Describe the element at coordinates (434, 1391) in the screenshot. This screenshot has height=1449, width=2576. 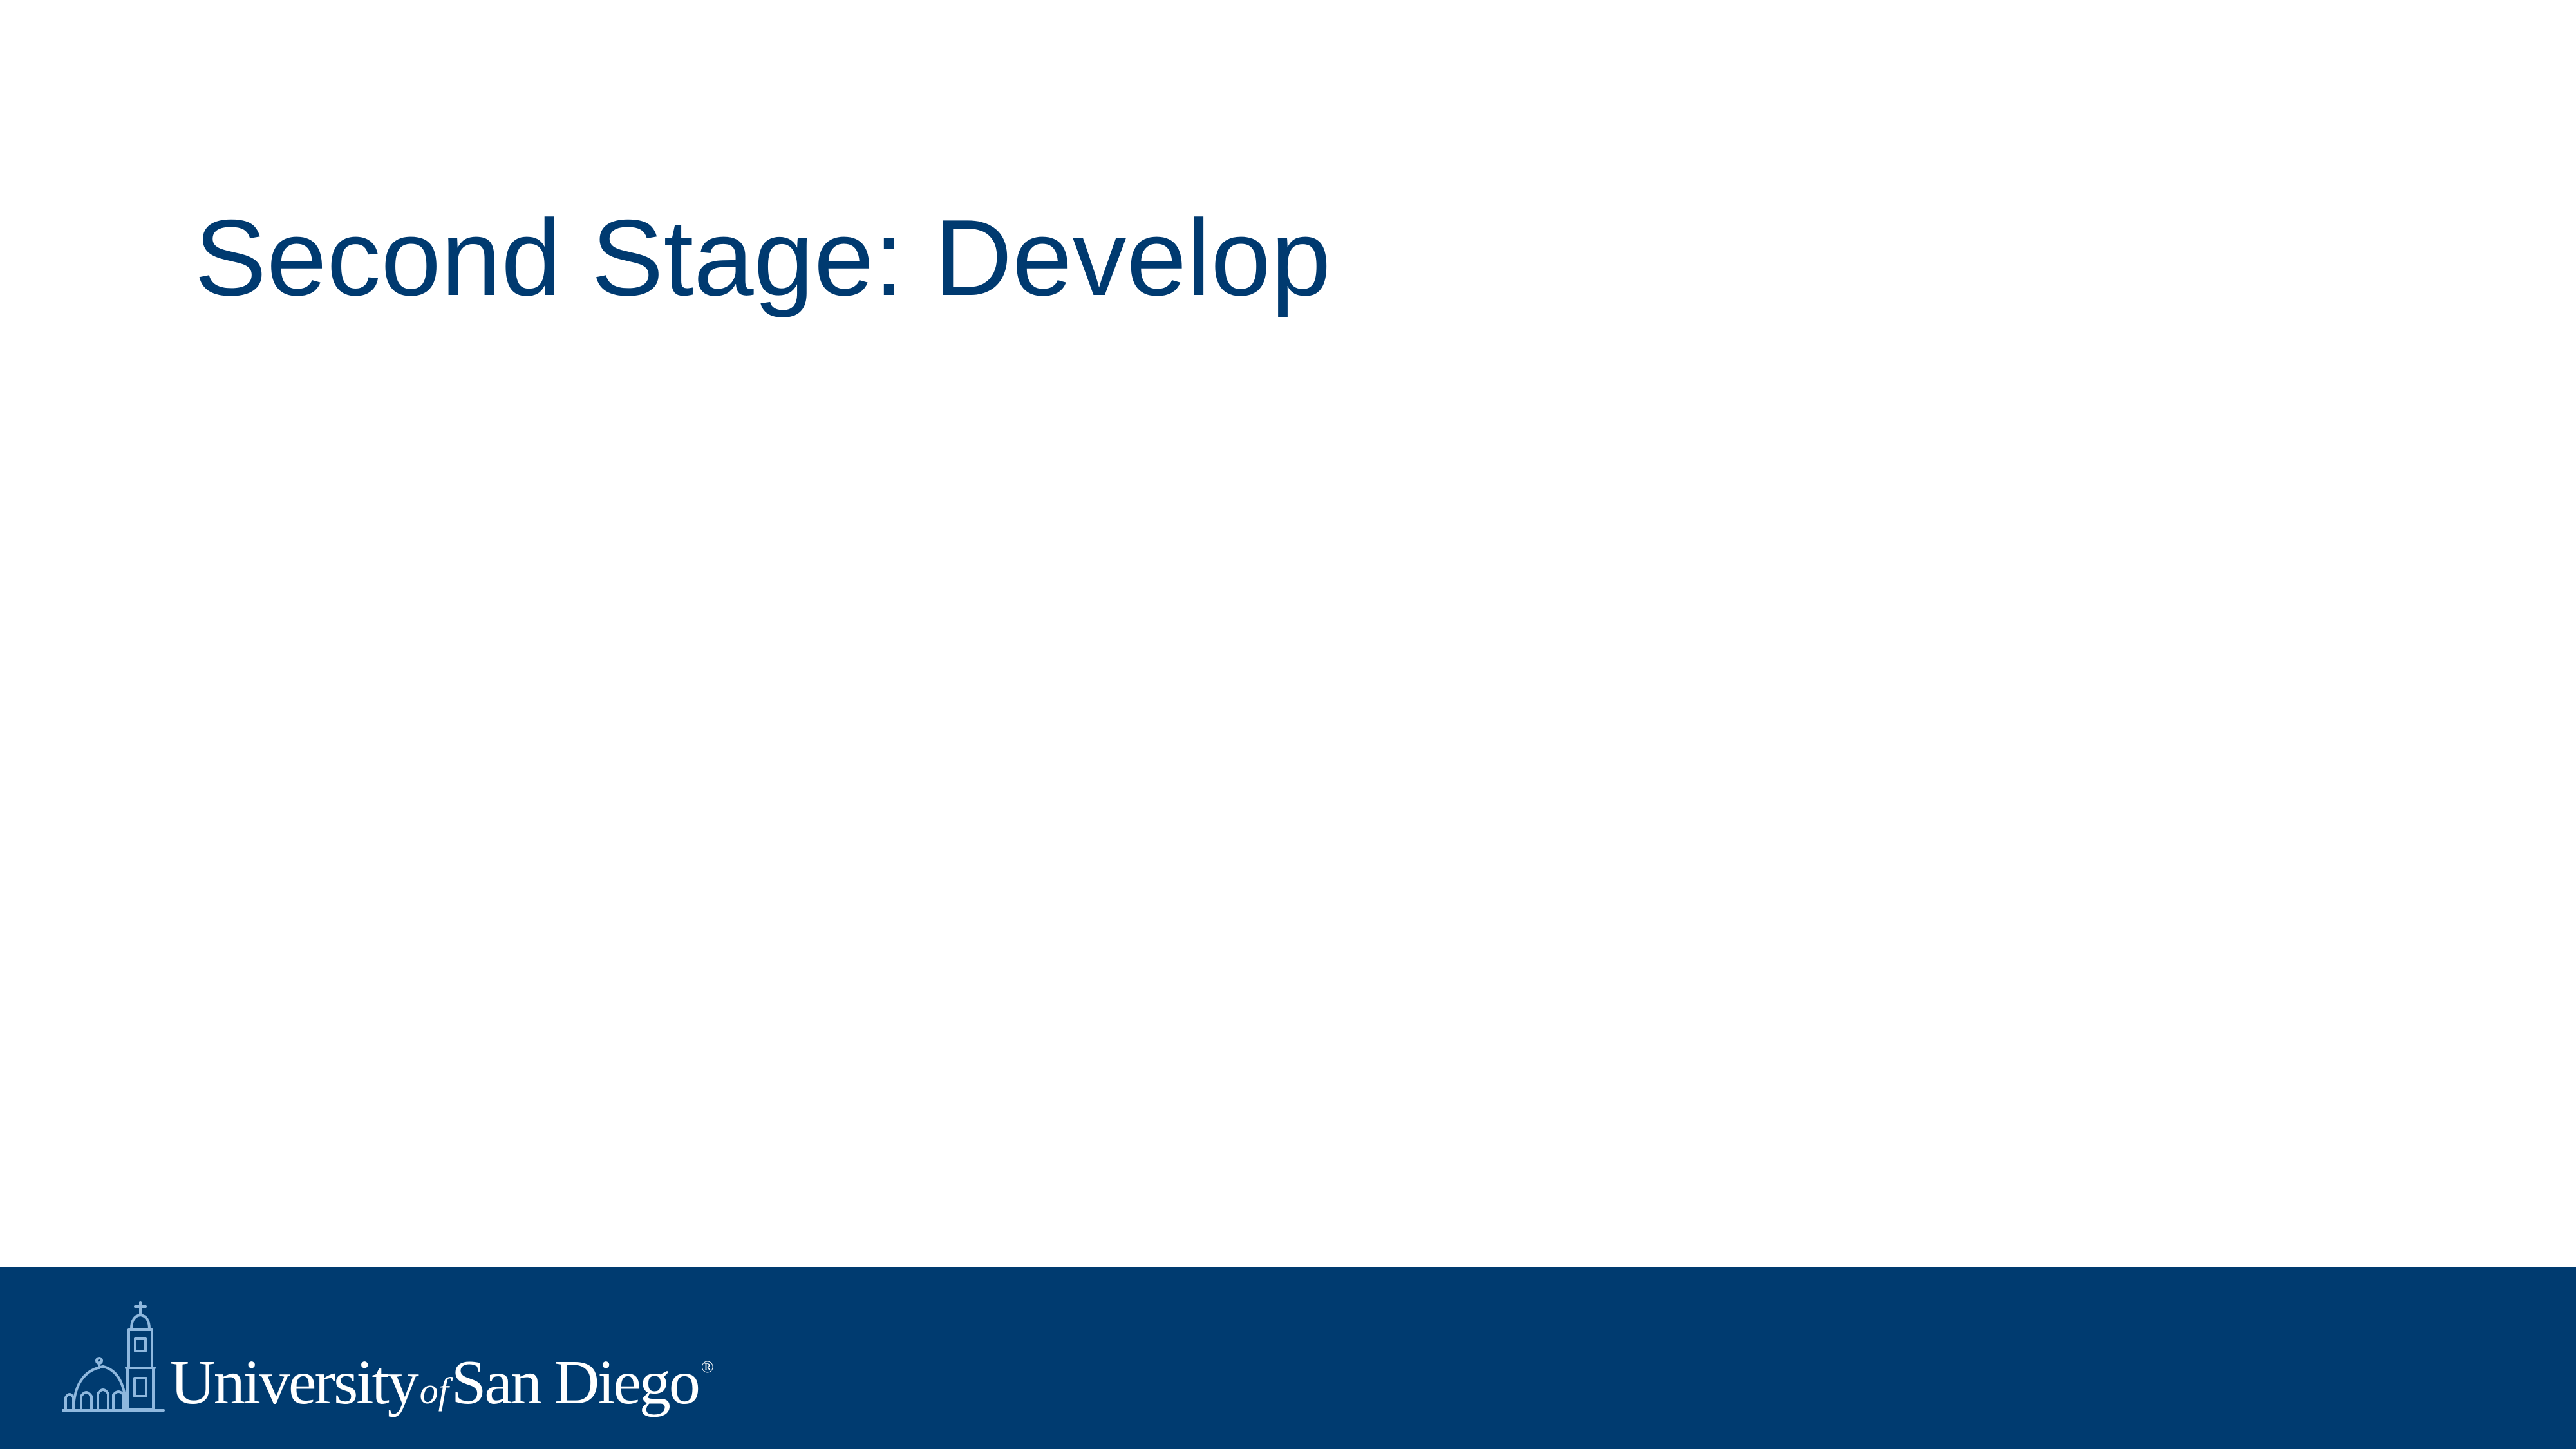
I see `wordmark-of: of` at that location.